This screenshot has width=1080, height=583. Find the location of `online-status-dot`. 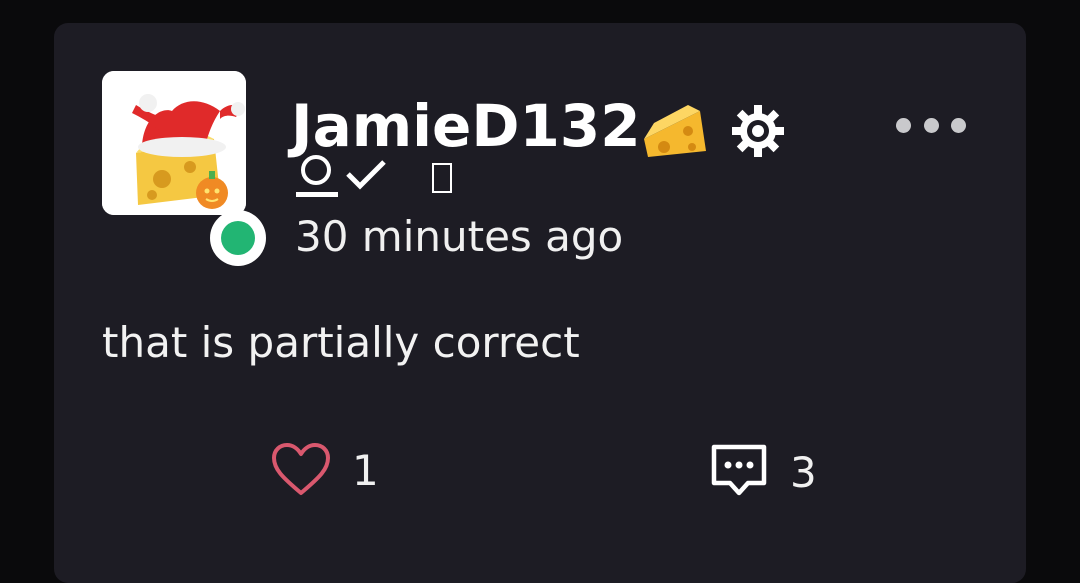

online-status-dot is located at coordinates (238, 238).